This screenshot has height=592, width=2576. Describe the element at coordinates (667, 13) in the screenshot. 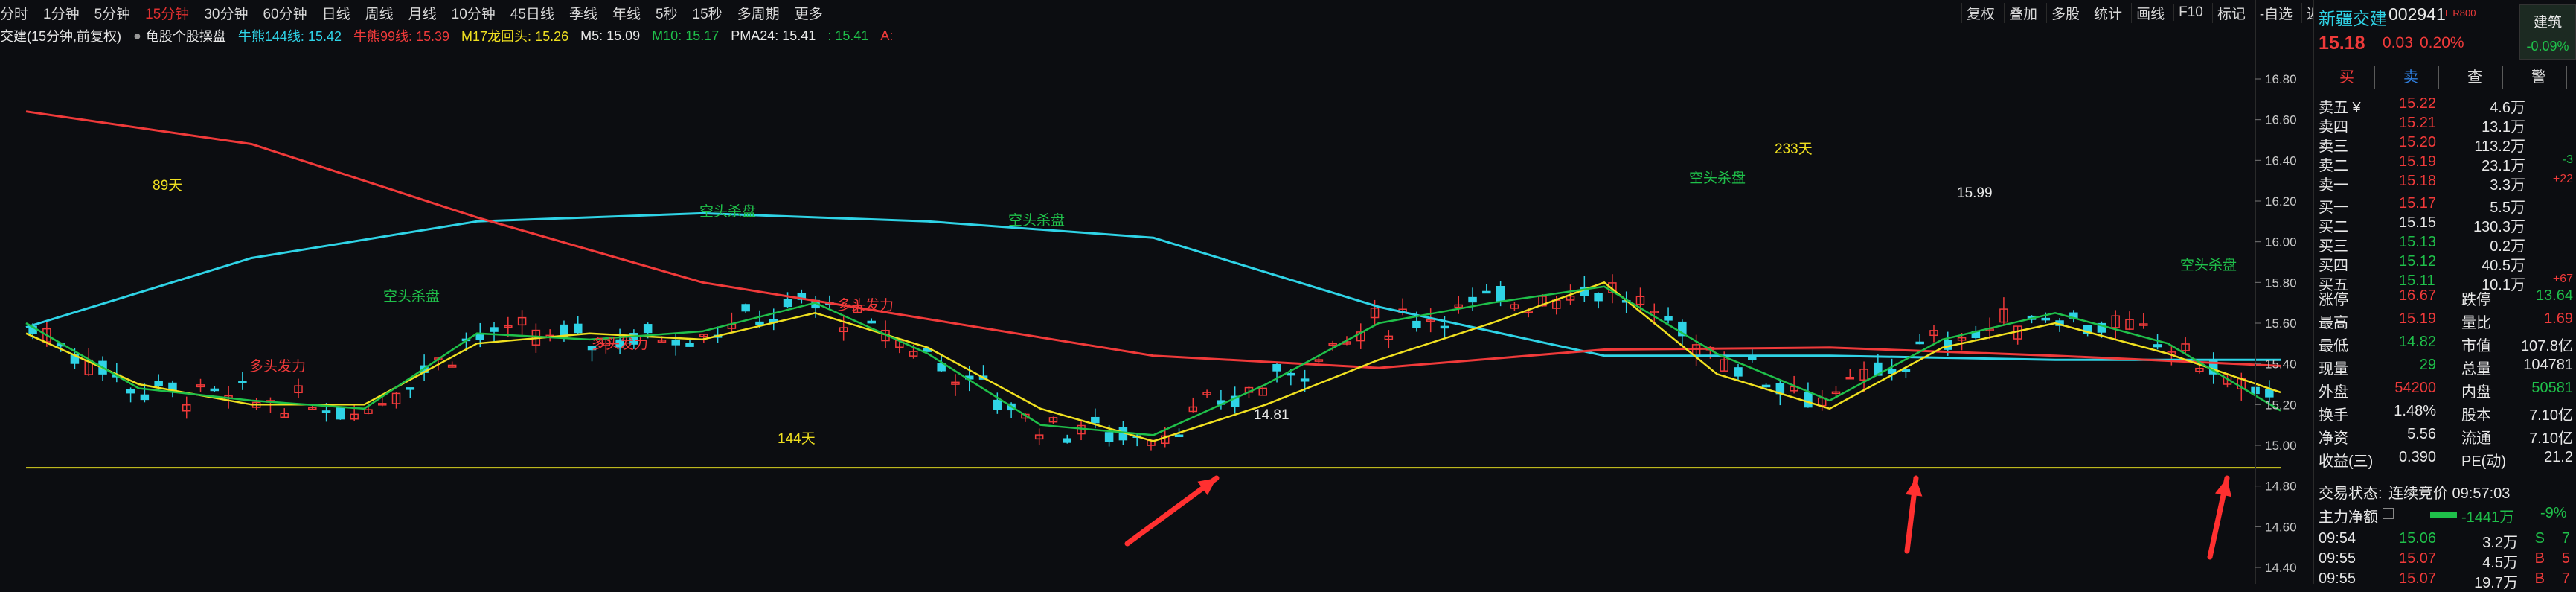

I see `period-tab: 5秒` at that location.